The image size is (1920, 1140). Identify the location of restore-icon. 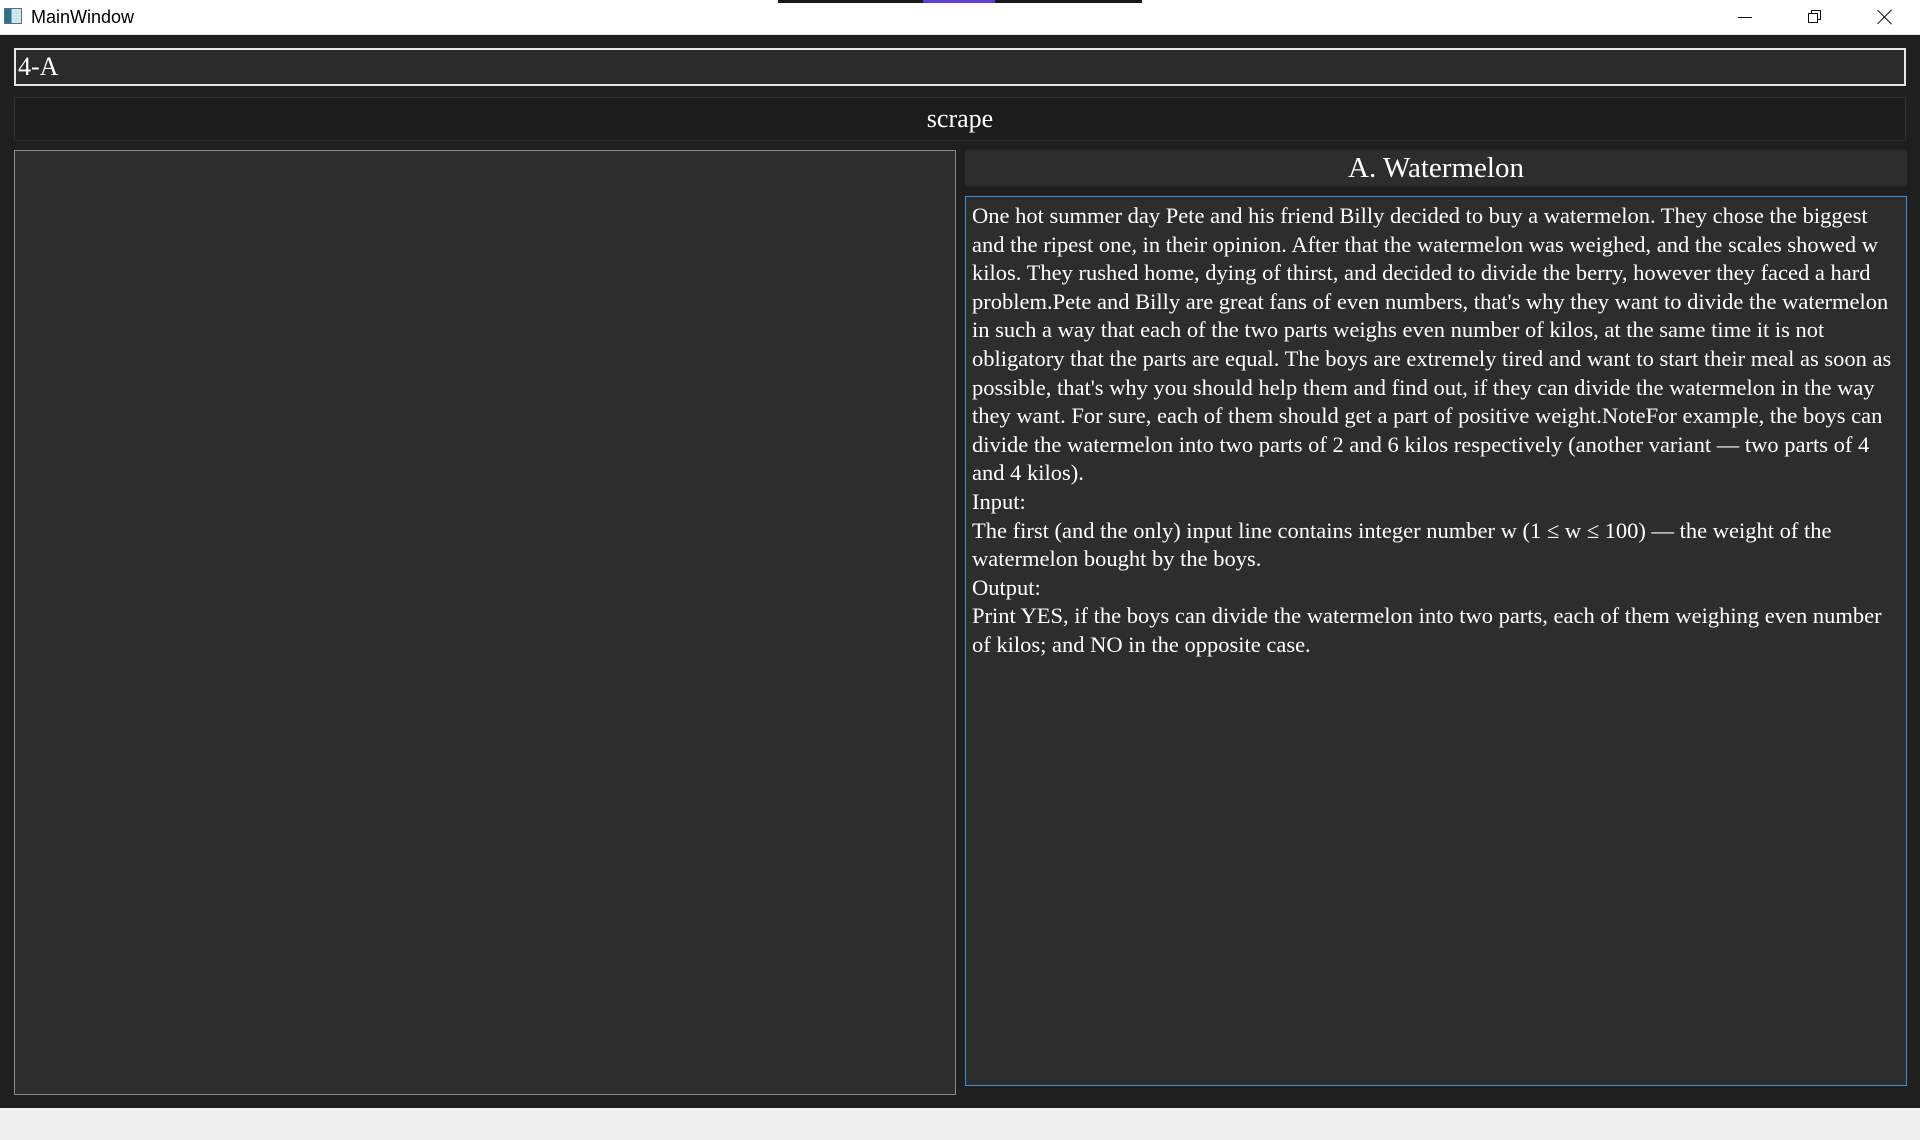
(1815, 17).